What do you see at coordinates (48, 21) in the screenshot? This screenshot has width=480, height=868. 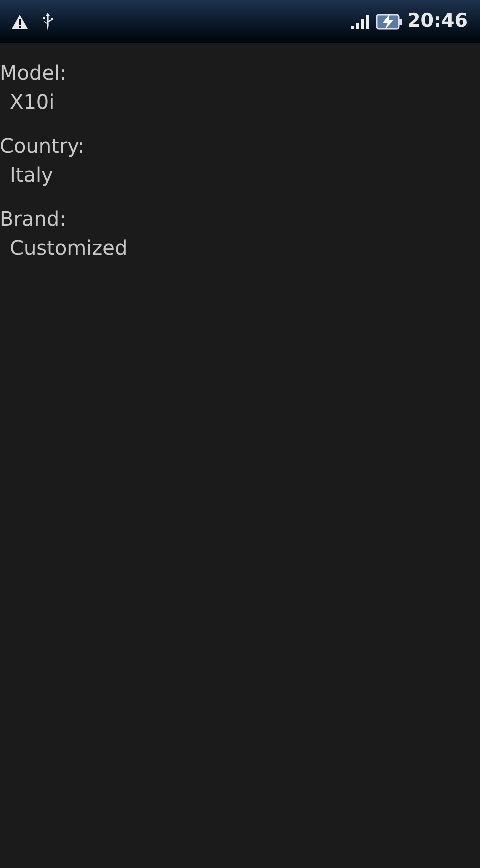 I see `usb-icon` at bounding box center [48, 21].